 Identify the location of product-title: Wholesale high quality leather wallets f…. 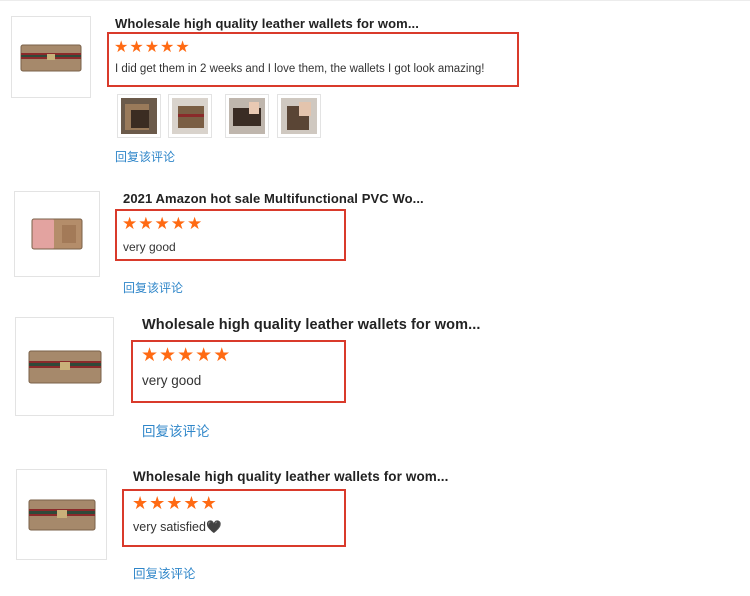
(290, 476).